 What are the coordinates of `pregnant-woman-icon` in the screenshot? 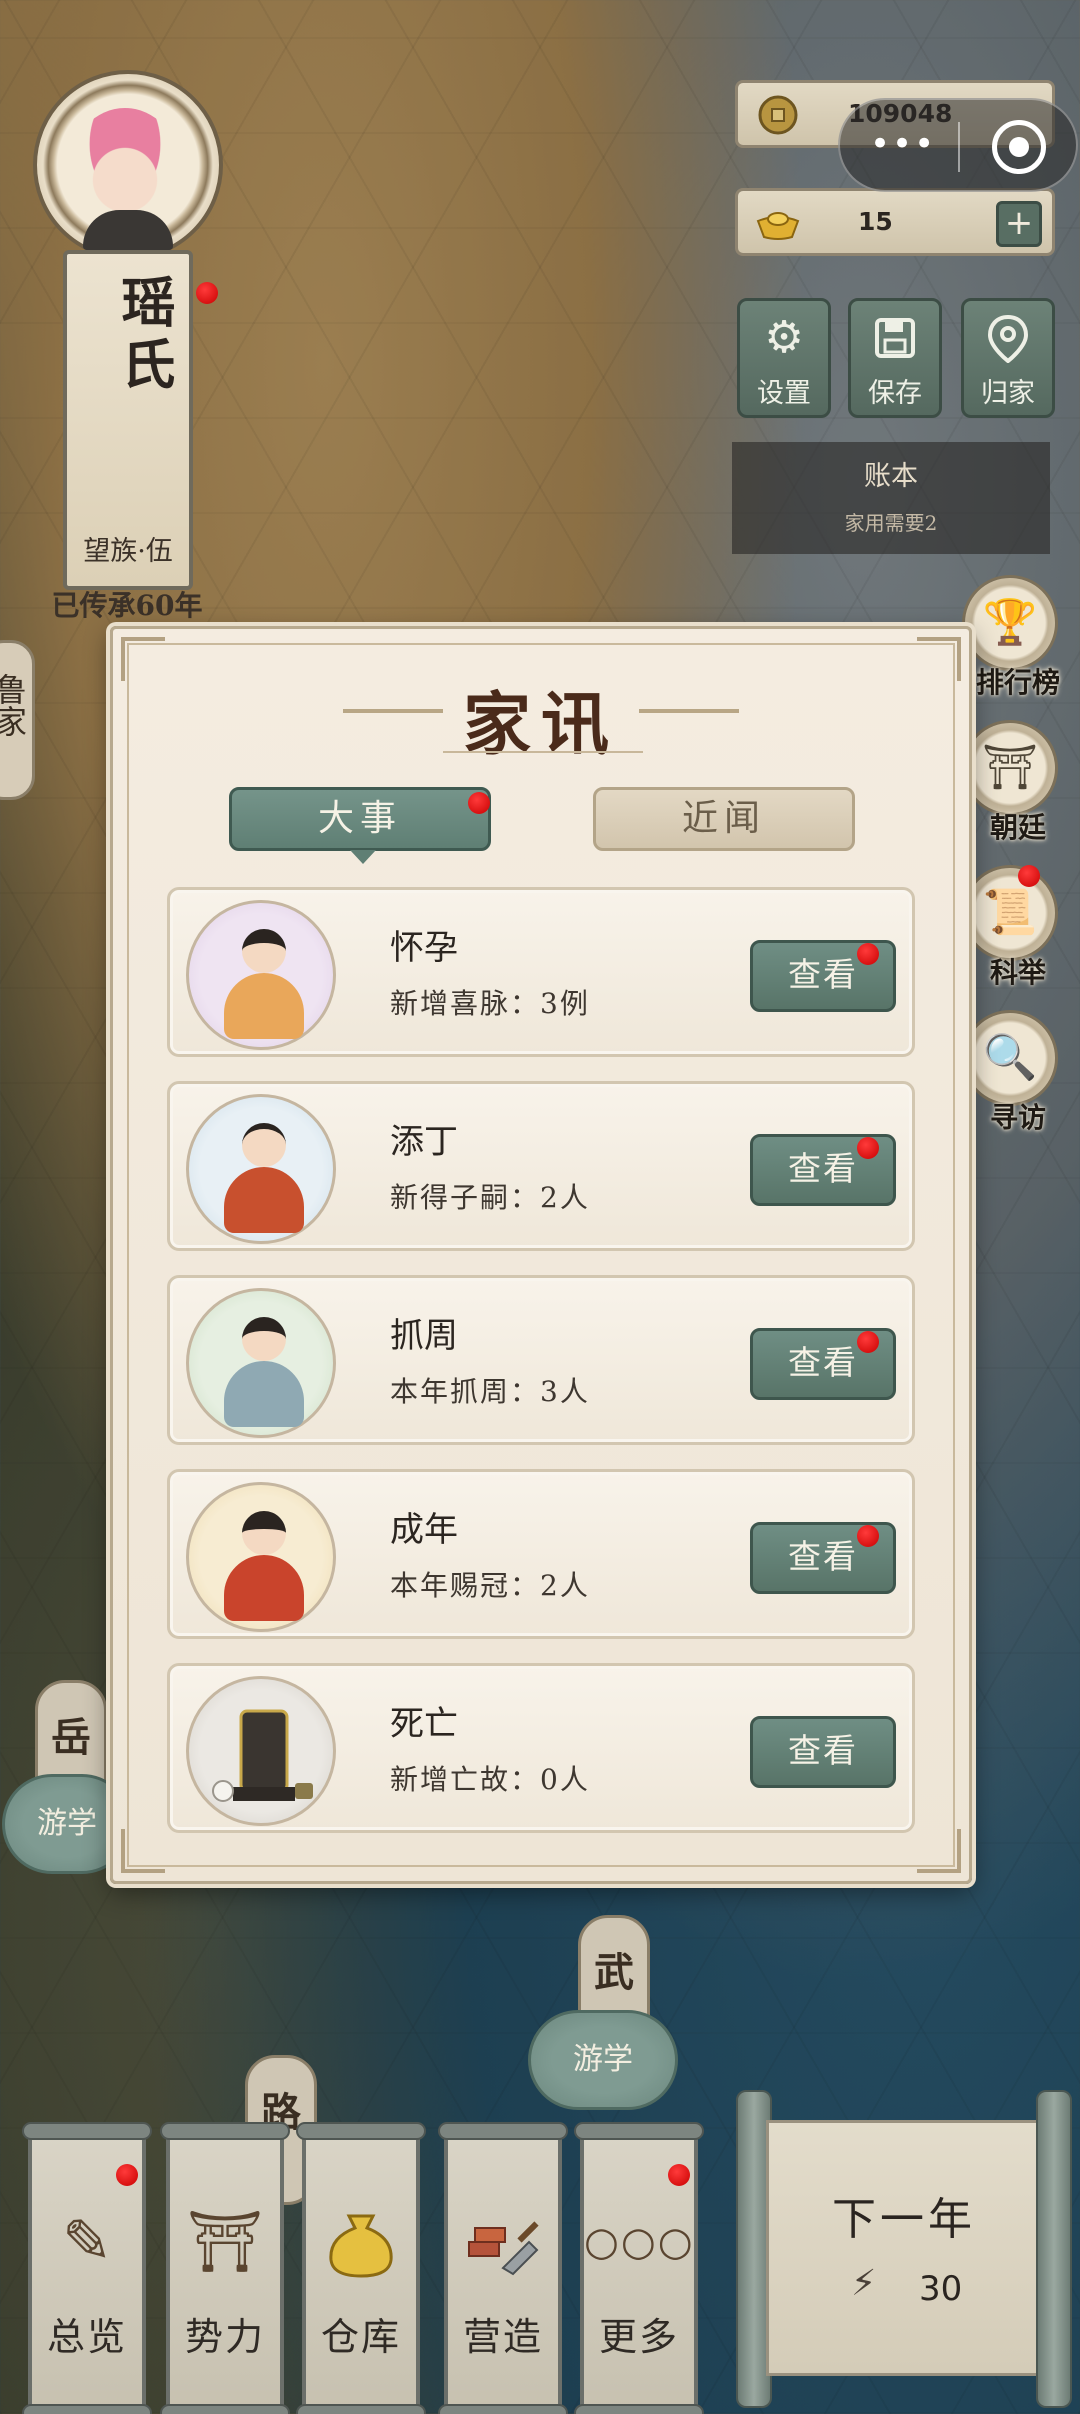 It's located at (261, 975).